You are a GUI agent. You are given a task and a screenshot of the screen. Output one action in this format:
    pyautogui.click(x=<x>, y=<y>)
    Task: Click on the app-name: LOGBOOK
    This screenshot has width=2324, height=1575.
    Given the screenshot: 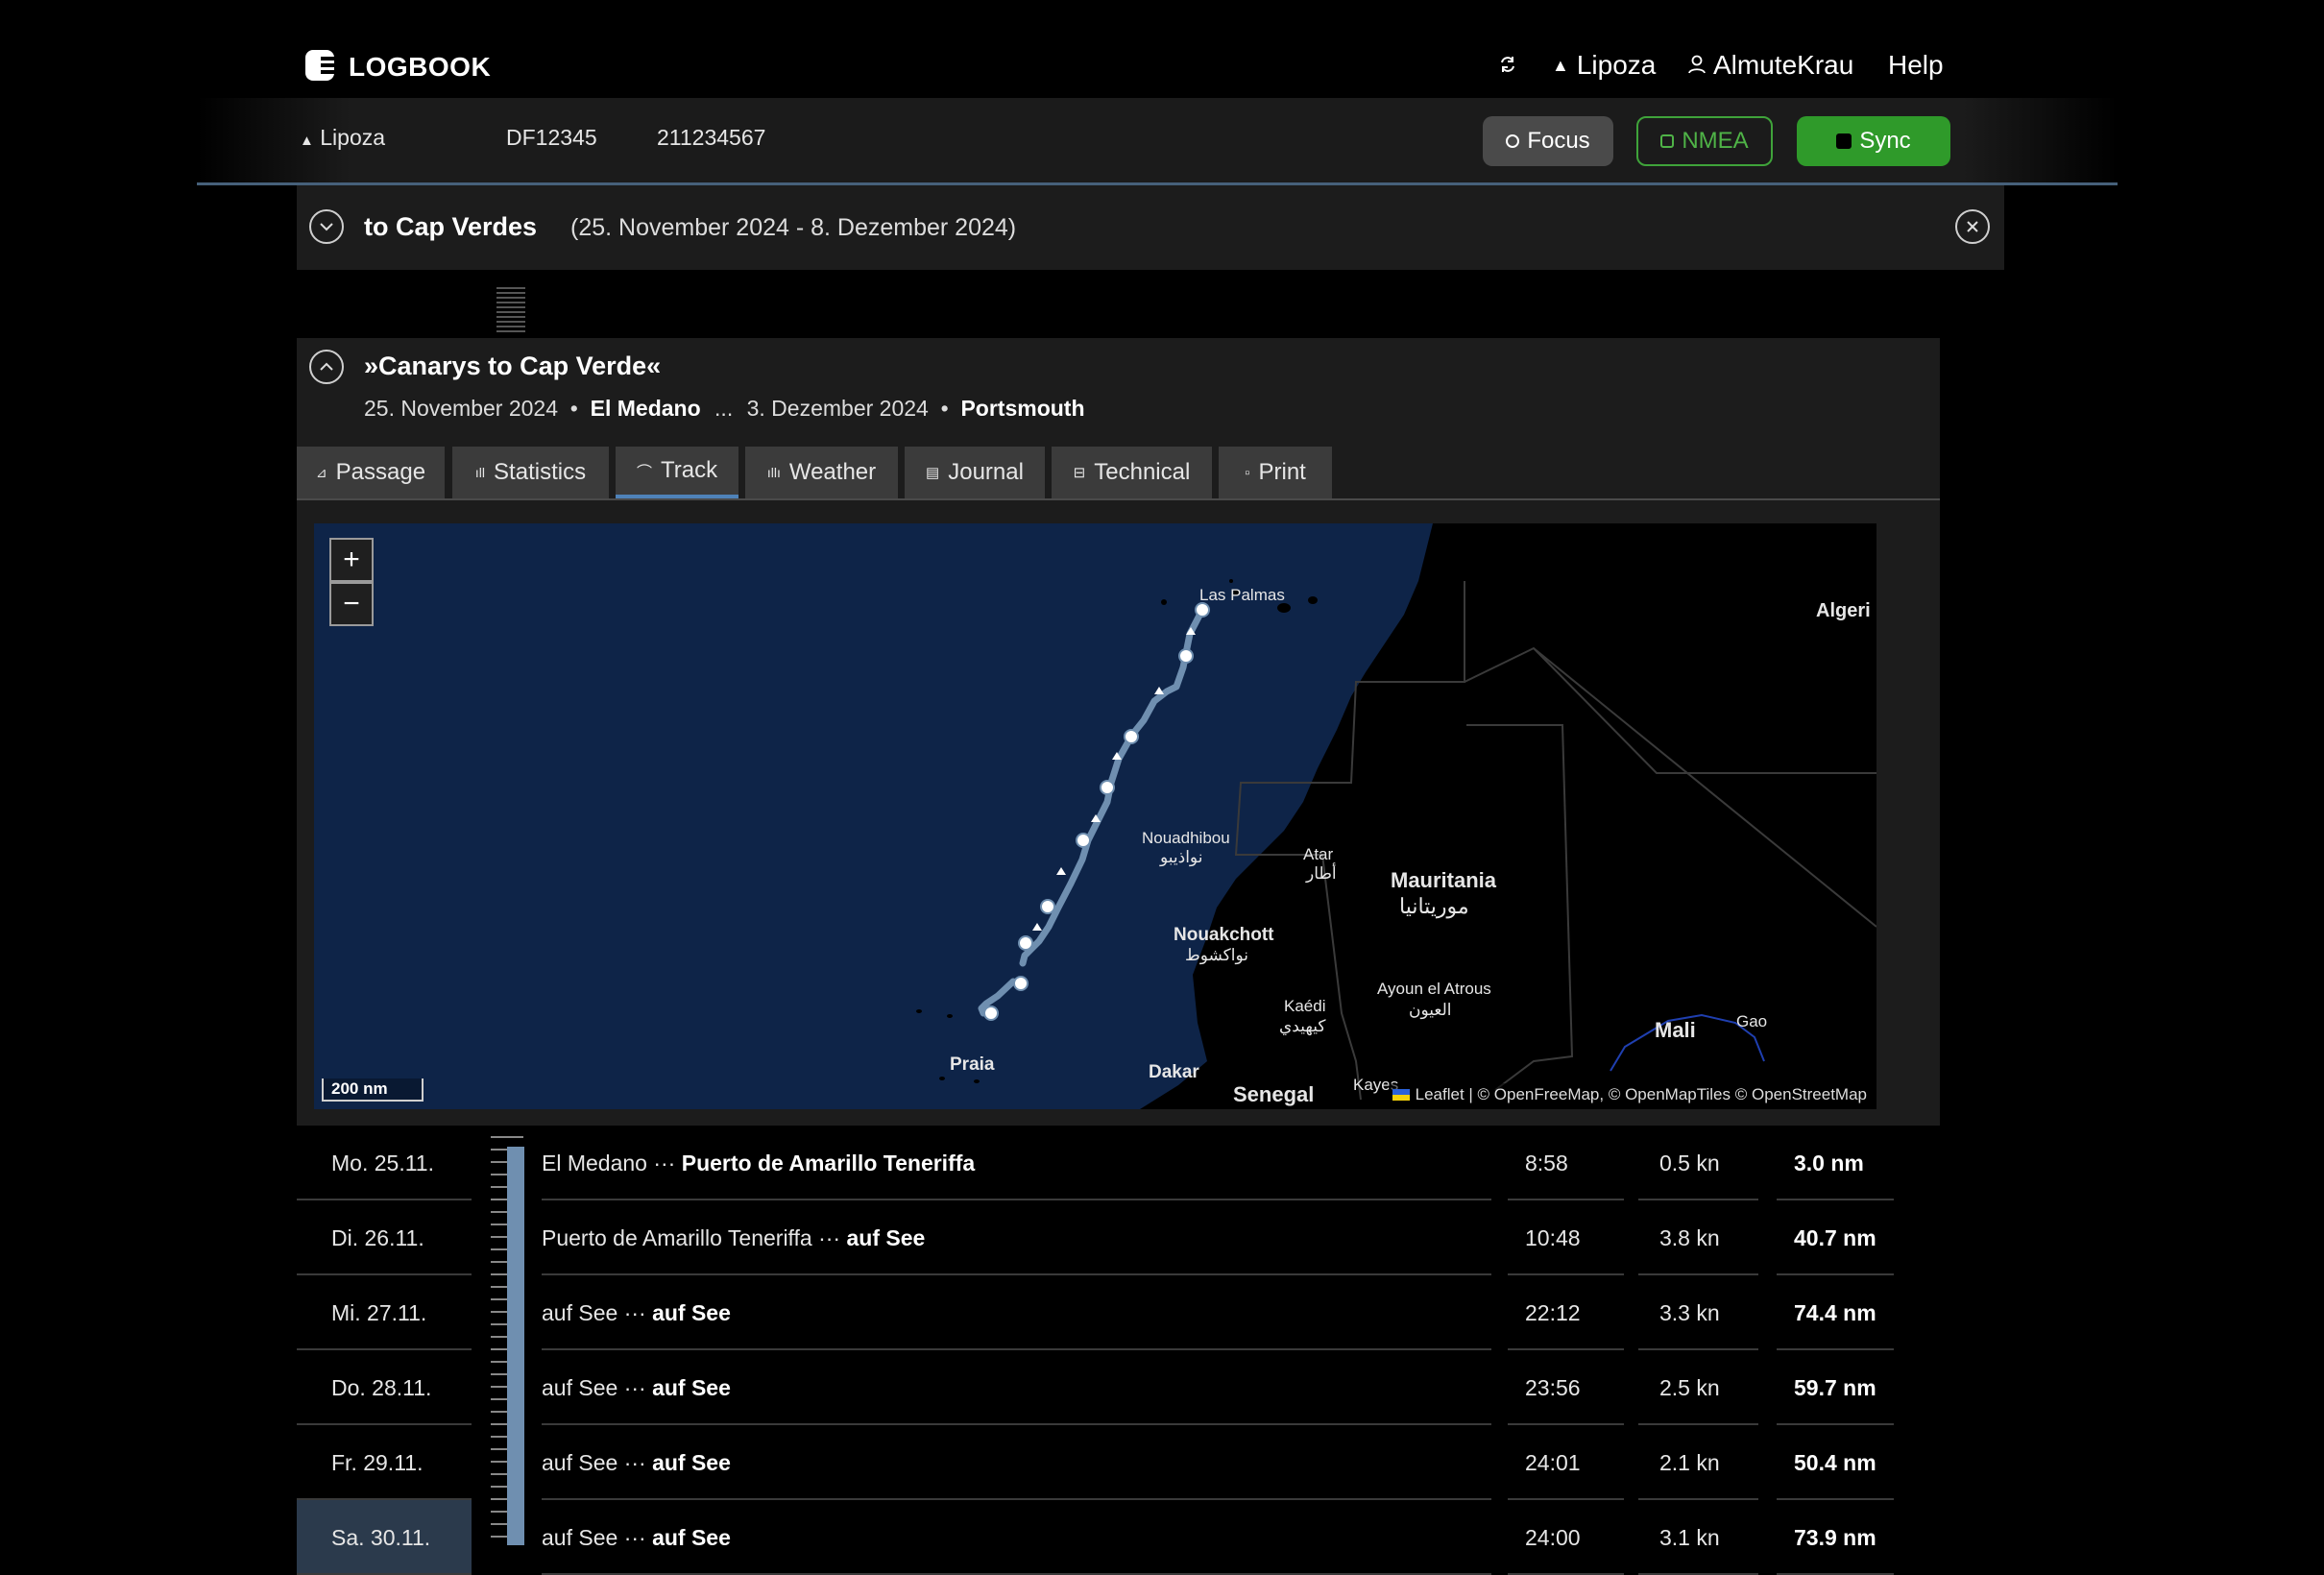 What is the action you would take?
    pyautogui.click(x=420, y=67)
    